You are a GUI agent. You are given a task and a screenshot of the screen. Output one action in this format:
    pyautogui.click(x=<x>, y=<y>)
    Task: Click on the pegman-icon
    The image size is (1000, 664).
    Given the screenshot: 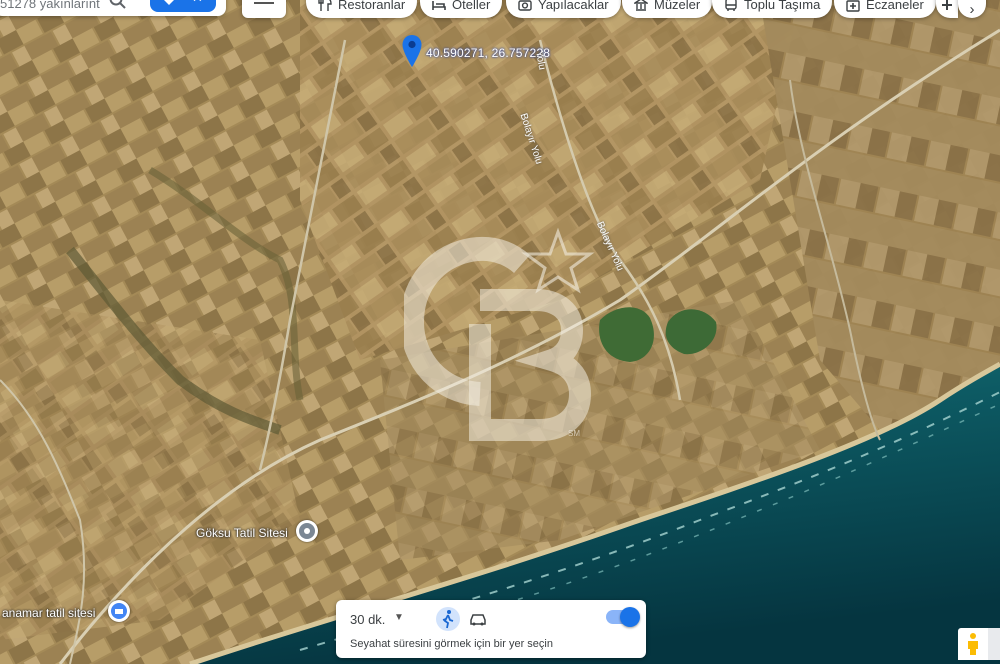 What is the action you would take?
    pyautogui.click(x=973, y=644)
    